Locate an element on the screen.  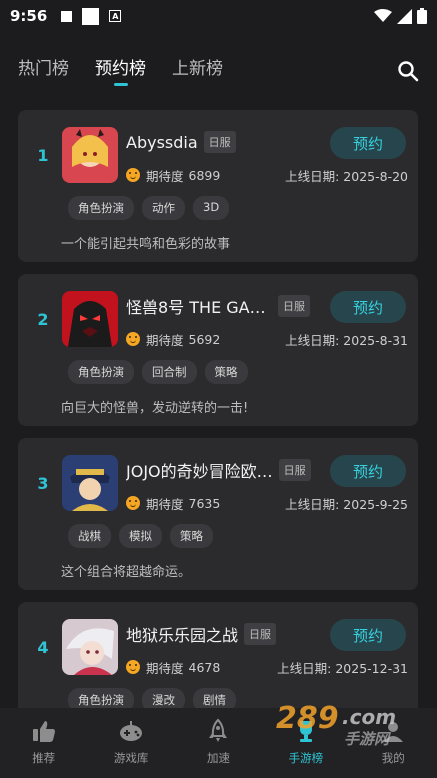
bottom-navigation: 推荐 游戏库 加速 手游榜 我的 is located at coordinates (218, 743).